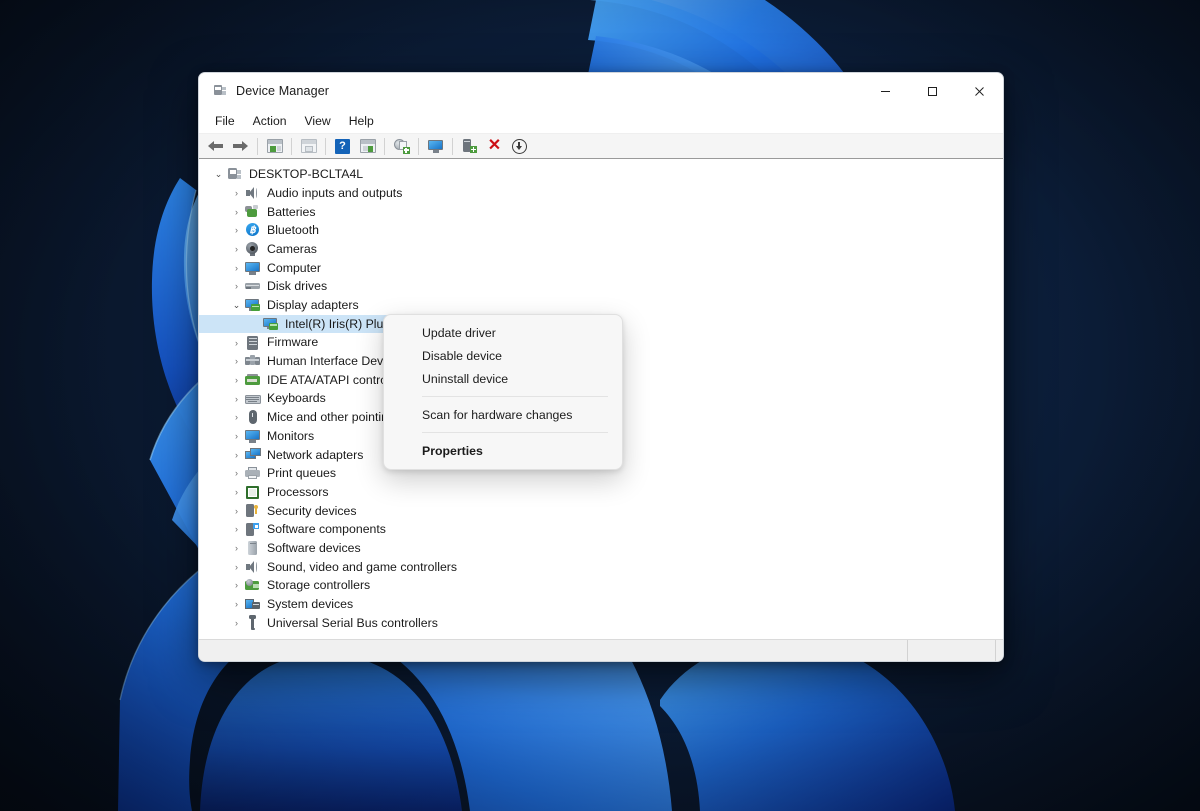 This screenshot has width=1200, height=811. I want to click on software-device-icon, so click(252, 548).